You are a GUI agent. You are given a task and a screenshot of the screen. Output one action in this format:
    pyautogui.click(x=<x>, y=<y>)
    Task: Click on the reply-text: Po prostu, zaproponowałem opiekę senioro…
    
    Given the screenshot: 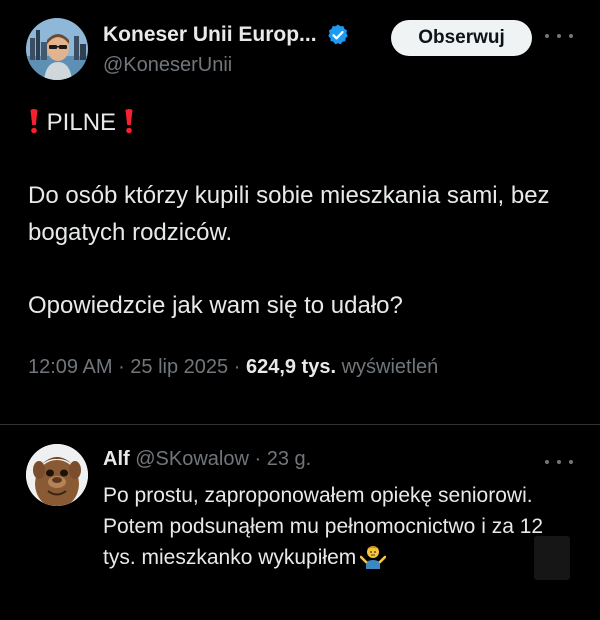 What is the action you would take?
    pyautogui.click(x=338, y=526)
    